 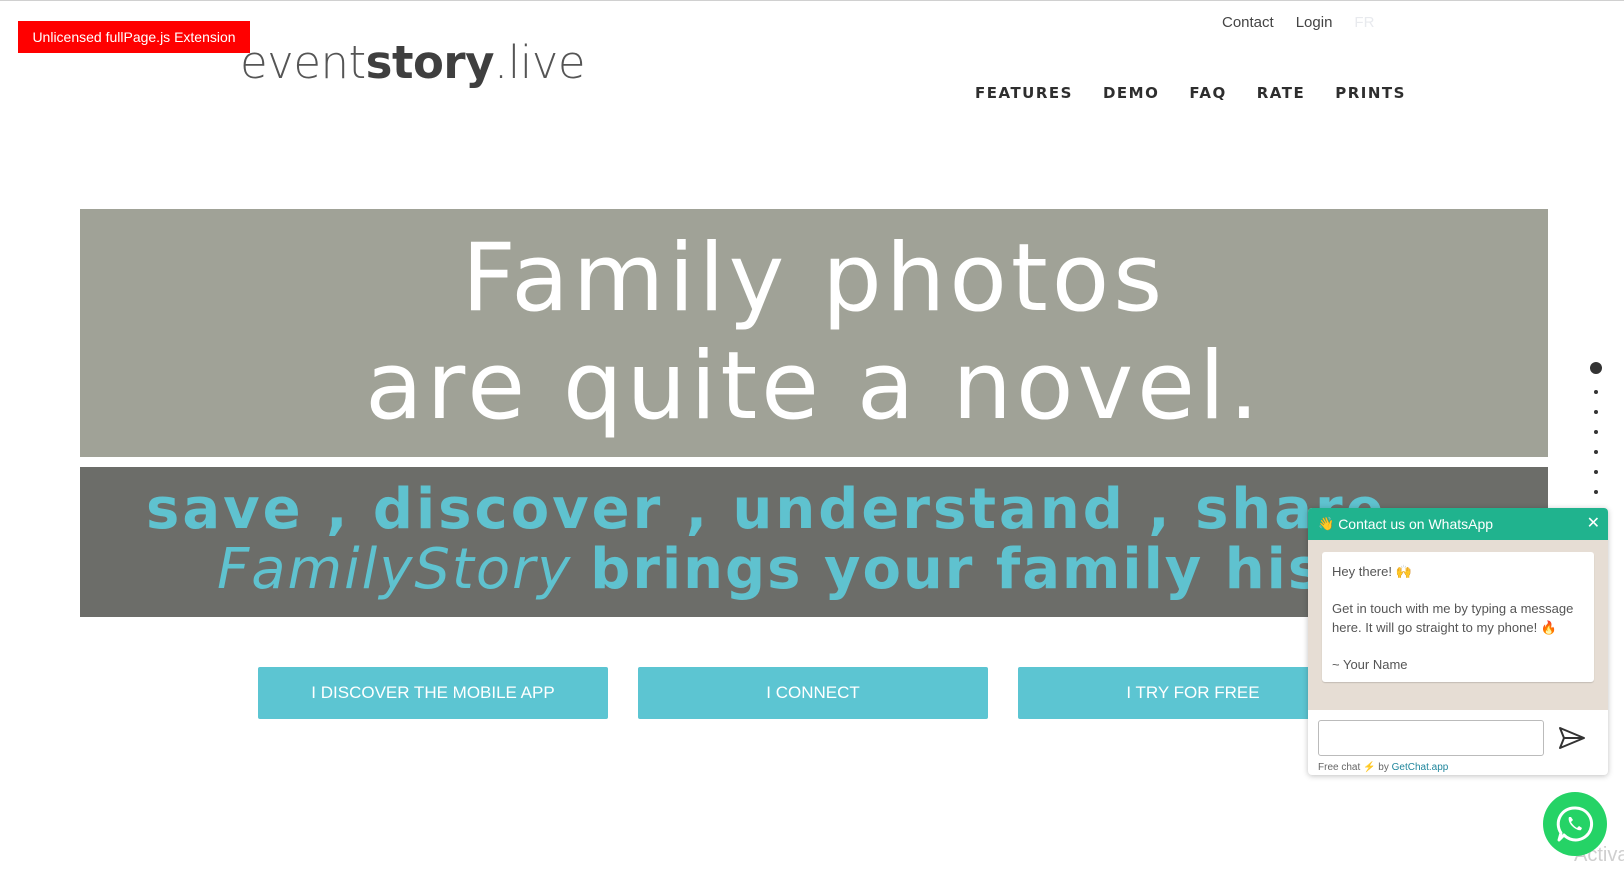 What do you see at coordinates (1596, 438) in the screenshot?
I see `section-nav-dots` at bounding box center [1596, 438].